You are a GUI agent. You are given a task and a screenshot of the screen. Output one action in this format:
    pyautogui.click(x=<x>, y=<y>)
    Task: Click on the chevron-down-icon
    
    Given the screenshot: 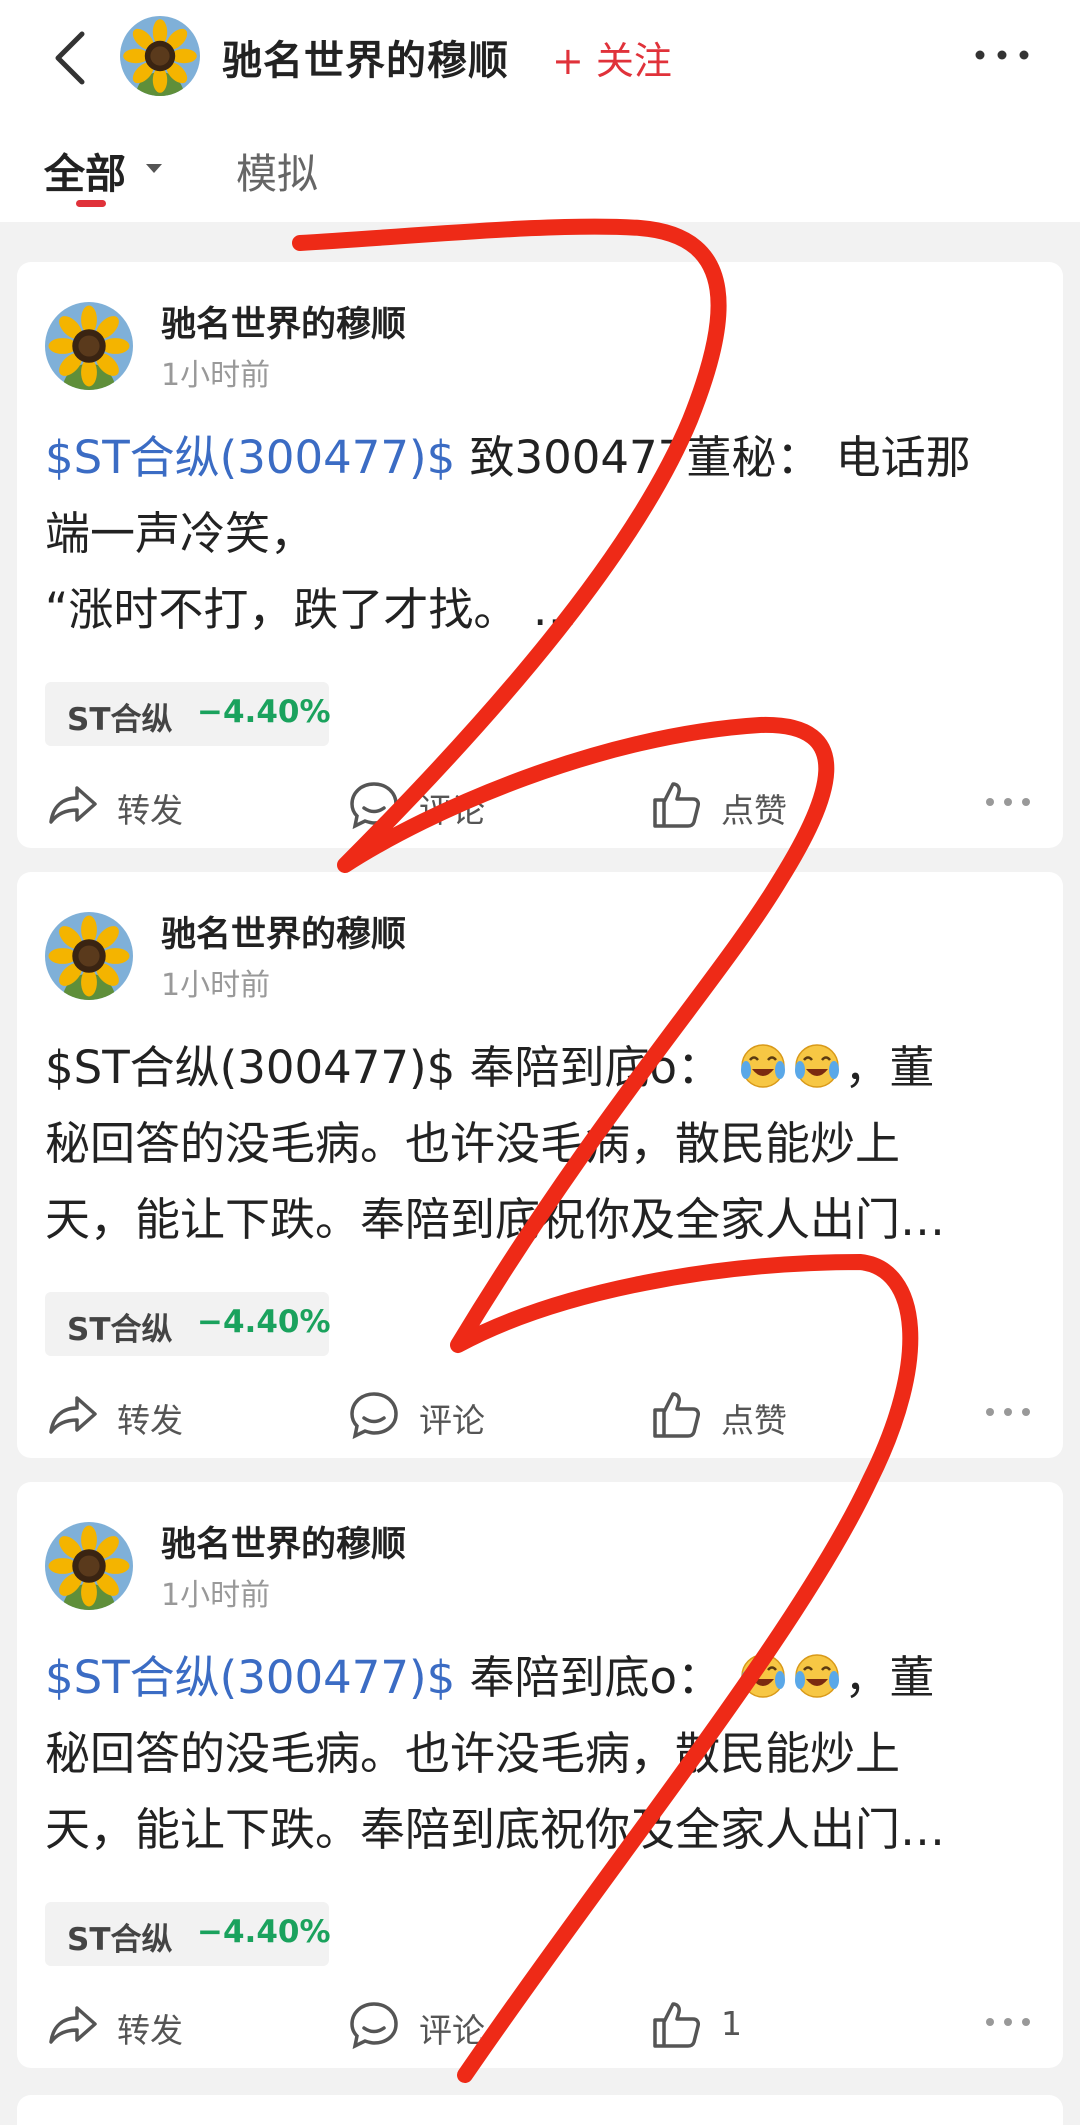 What is the action you would take?
    pyautogui.click(x=154, y=168)
    